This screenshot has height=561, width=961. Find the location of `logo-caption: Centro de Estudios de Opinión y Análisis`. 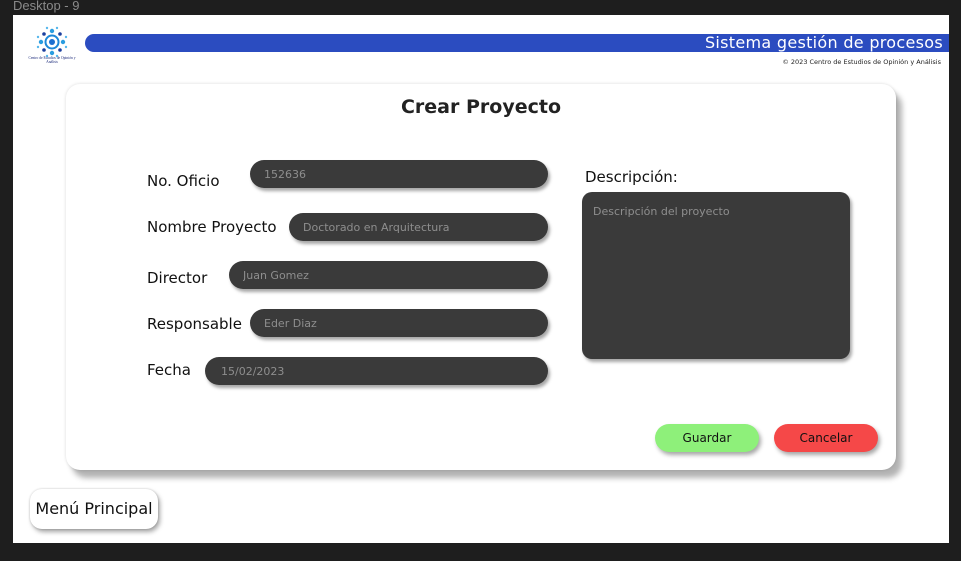

logo-caption: Centro de Estudios de Opinión y Análisis is located at coordinates (52, 60).